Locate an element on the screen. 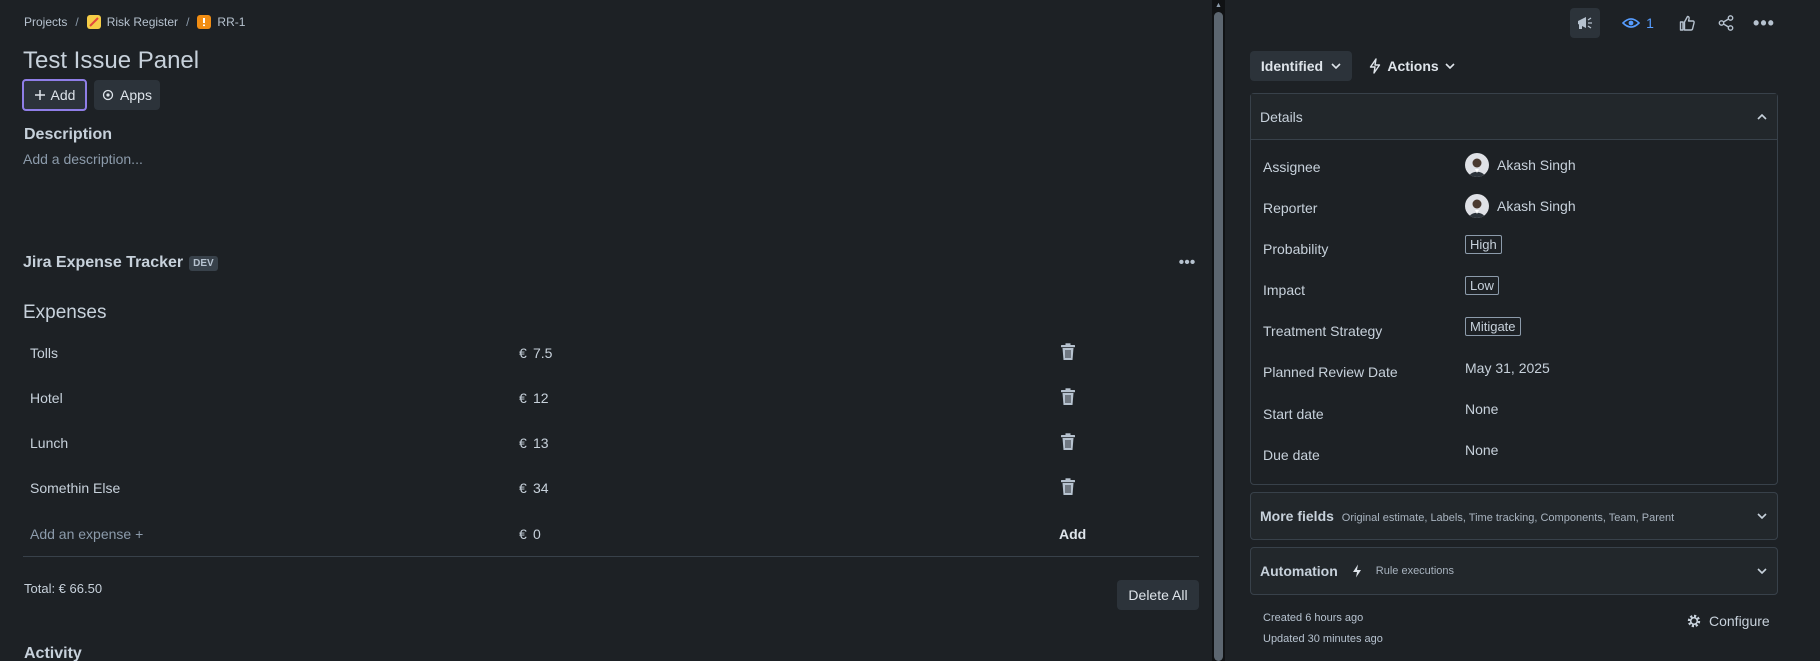 The width and height of the screenshot is (1820, 661). expense-amount: 12 is located at coordinates (541, 398).